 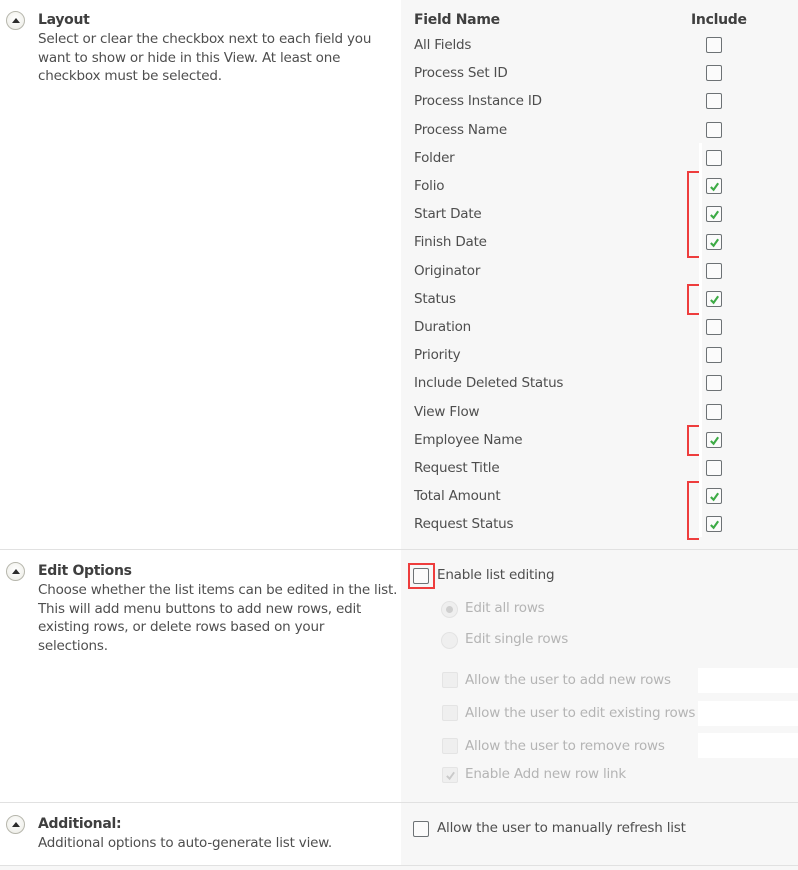 I want to click on field-name-header: Field Name, so click(x=457, y=20).